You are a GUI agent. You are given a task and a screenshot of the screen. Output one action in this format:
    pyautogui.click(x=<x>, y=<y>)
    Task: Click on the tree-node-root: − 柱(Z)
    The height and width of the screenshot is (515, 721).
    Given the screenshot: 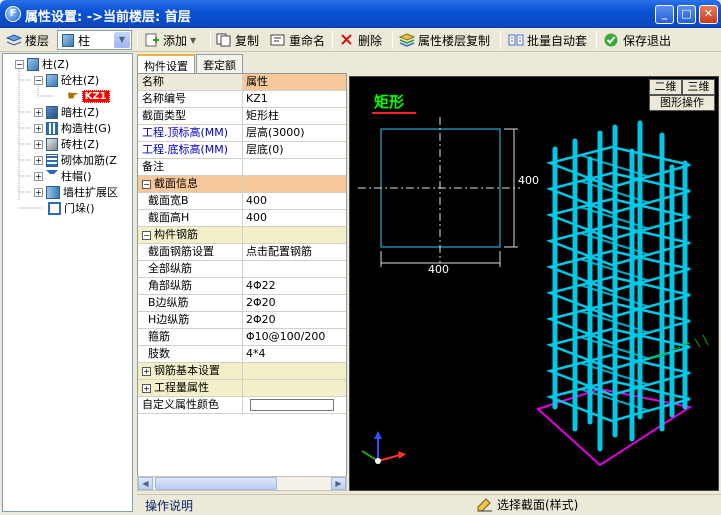 What is the action you would take?
    pyautogui.click(x=42, y=64)
    